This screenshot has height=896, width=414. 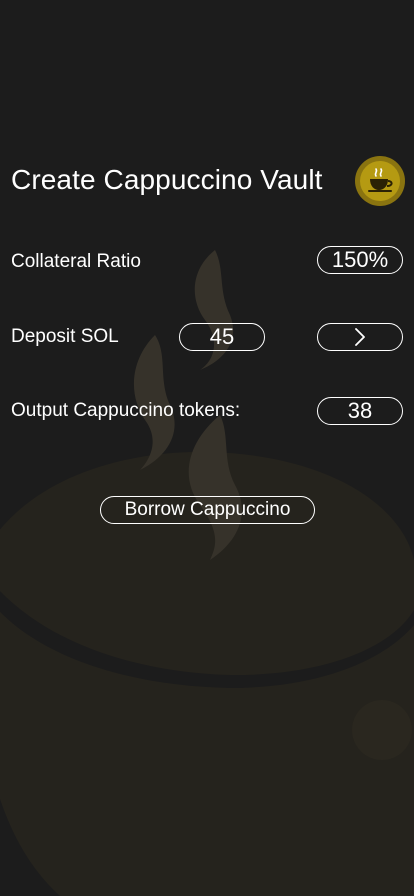 I want to click on collateral-ratio-value: 150%, so click(x=360, y=260).